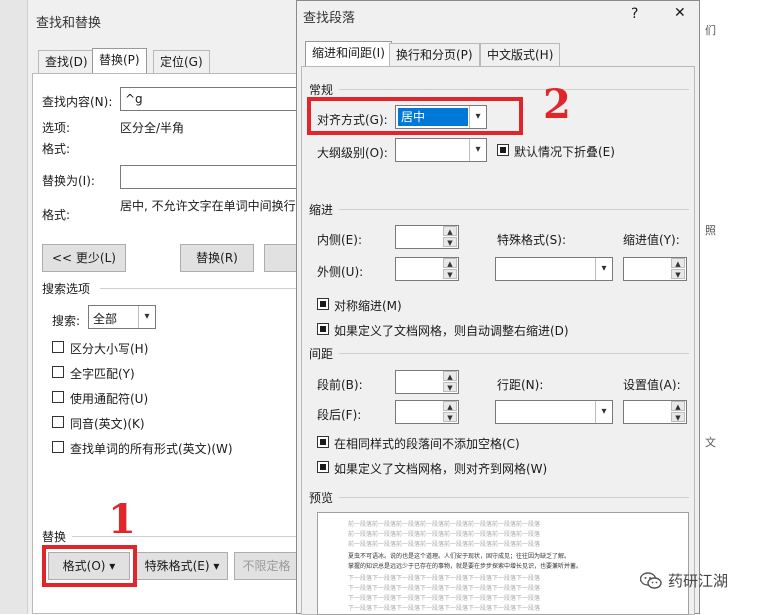 This screenshot has height=615, width=780. I want to click on close-icon: ✕, so click(680, 13).